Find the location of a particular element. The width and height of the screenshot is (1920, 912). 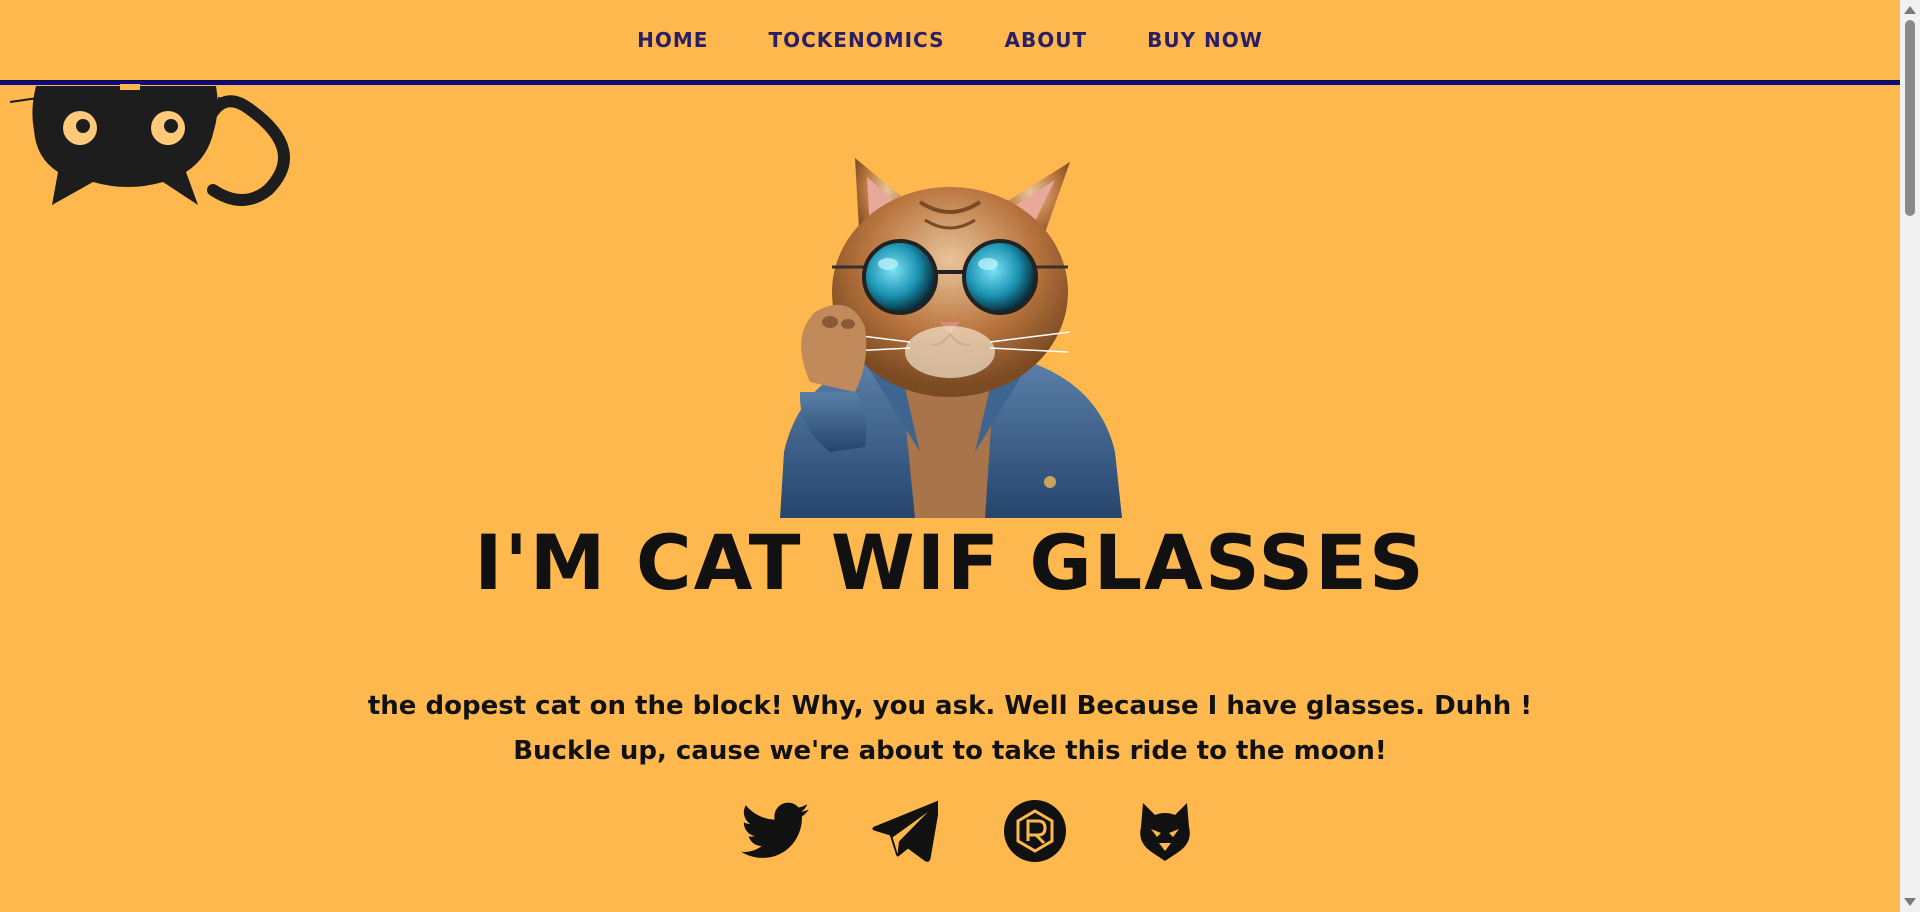

twitter-link is located at coordinates (775, 831).